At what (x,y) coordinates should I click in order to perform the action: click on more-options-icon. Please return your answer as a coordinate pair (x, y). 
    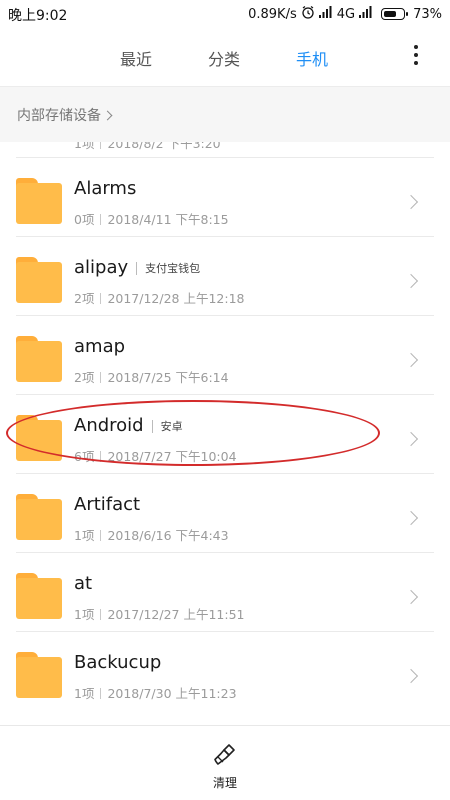
    Looking at the image, I should click on (416, 56).